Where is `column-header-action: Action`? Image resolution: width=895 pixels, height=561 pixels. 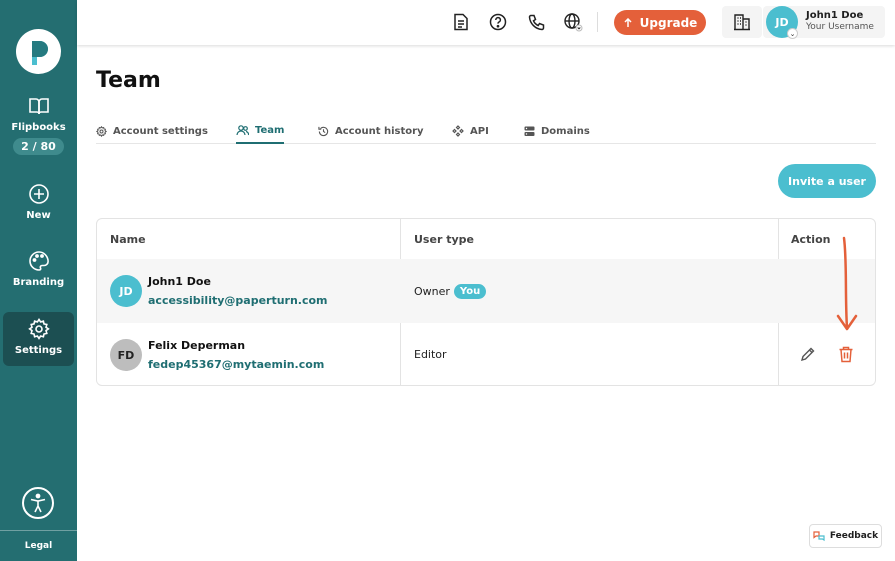 column-header-action: Action is located at coordinates (811, 239).